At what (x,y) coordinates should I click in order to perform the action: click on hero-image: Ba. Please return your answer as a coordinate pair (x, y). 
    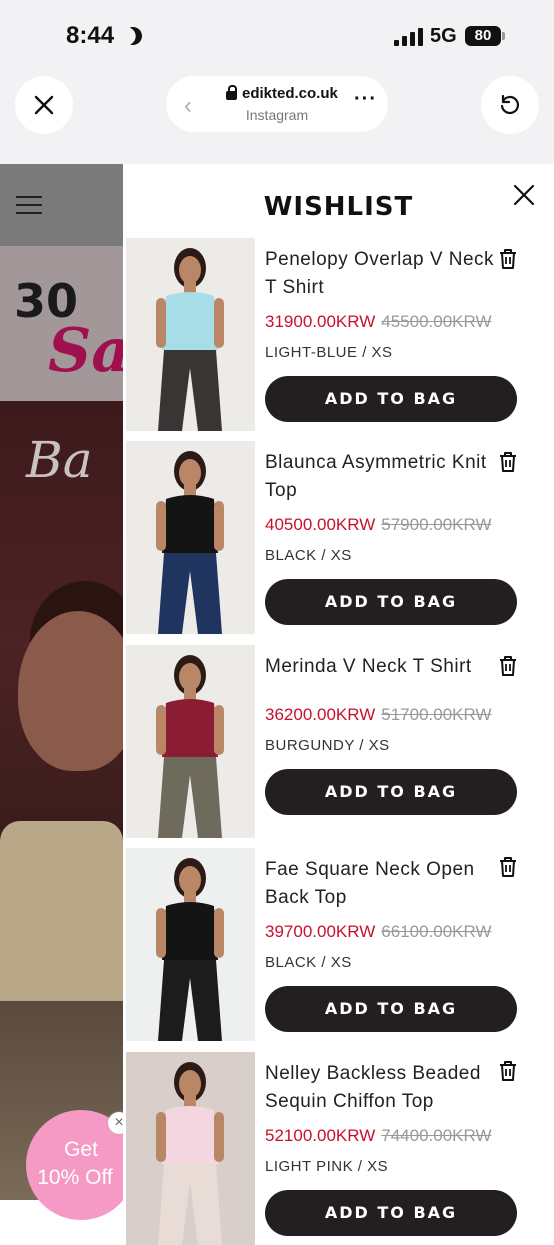
    Looking at the image, I should click on (61, 800).